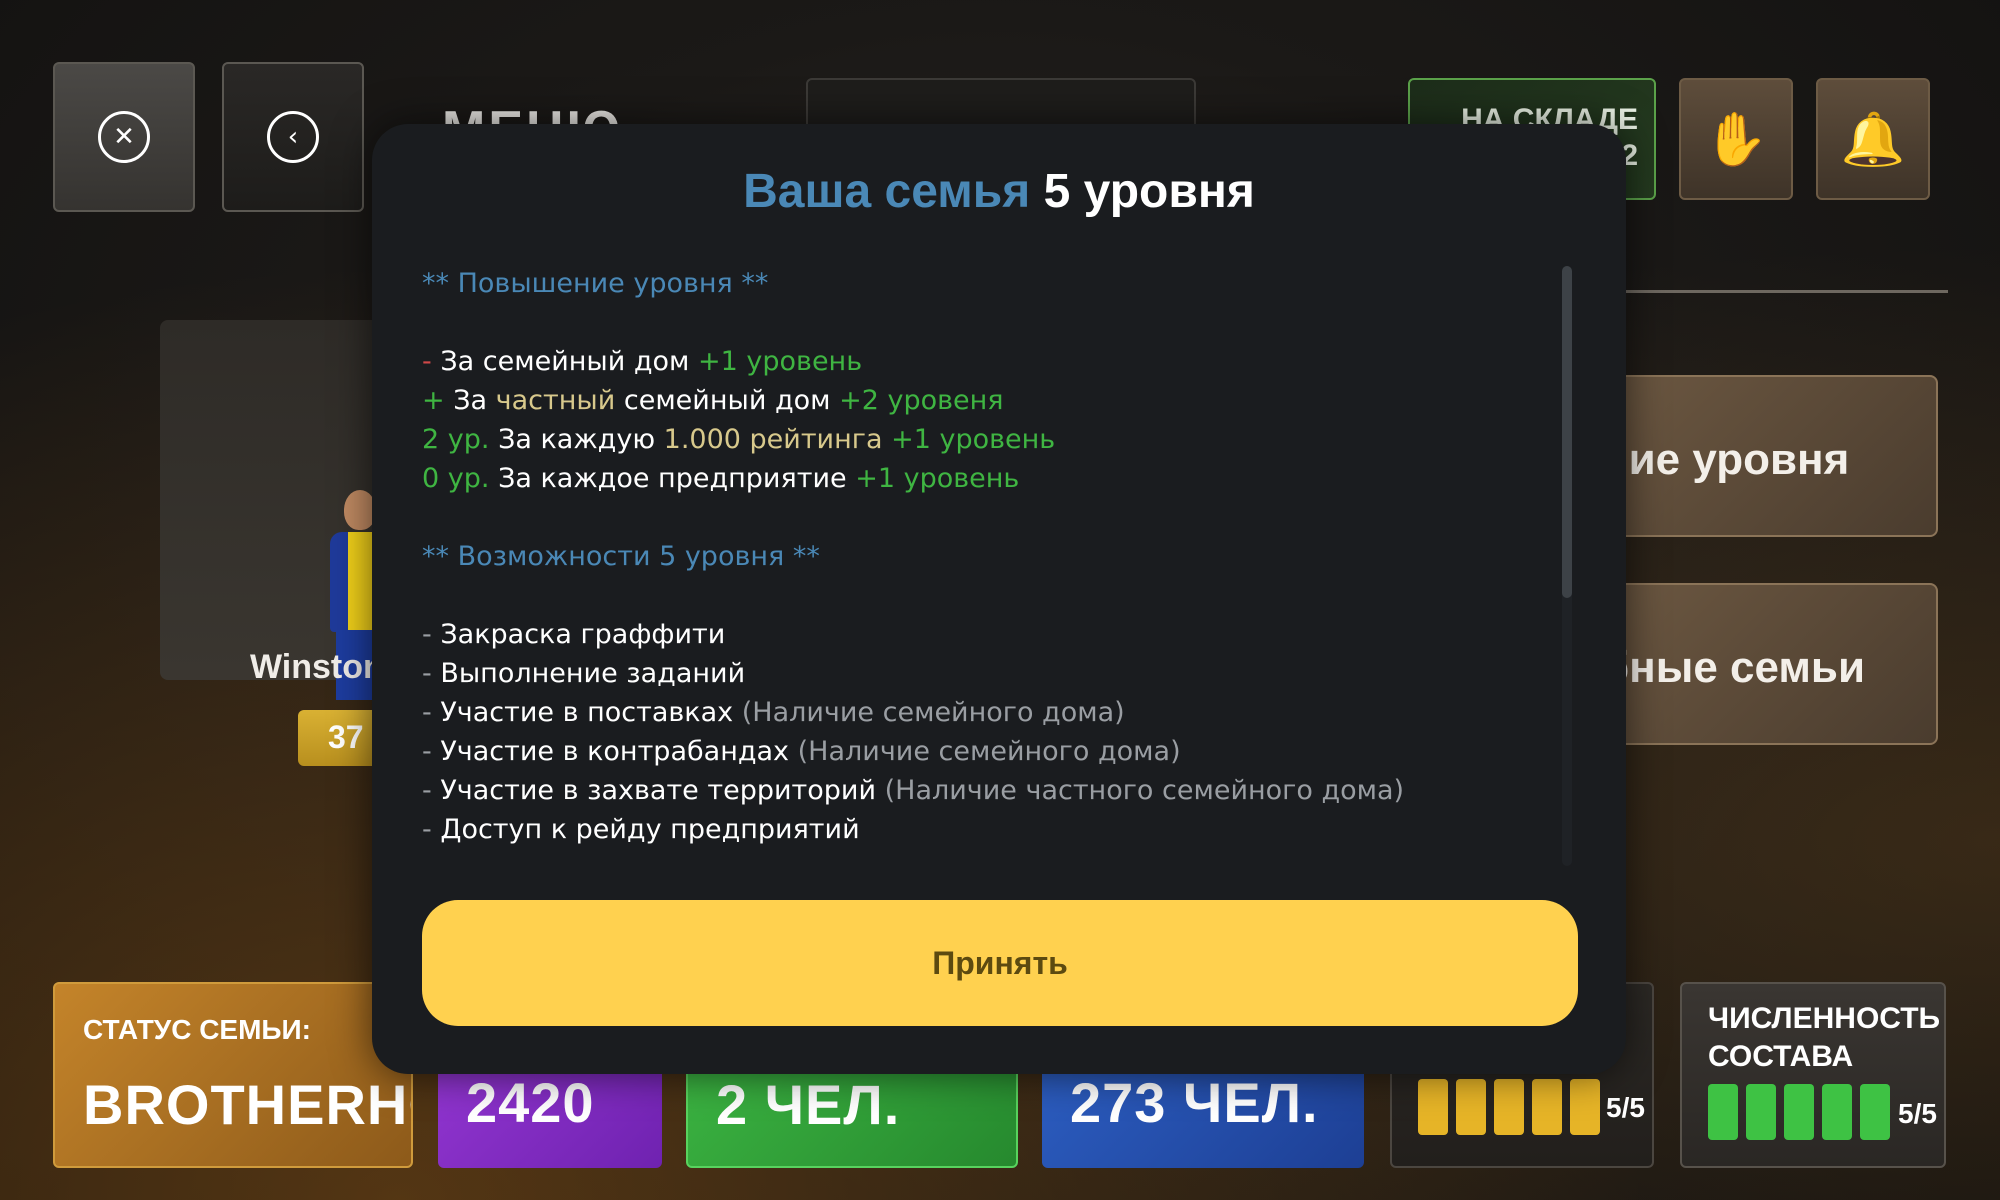 This screenshot has width=2000, height=1200. What do you see at coordinates (595, 283) in the screenshot?
I see `section-title-level-up: ** Повышение уровня **` at bounding box center [595, 283].